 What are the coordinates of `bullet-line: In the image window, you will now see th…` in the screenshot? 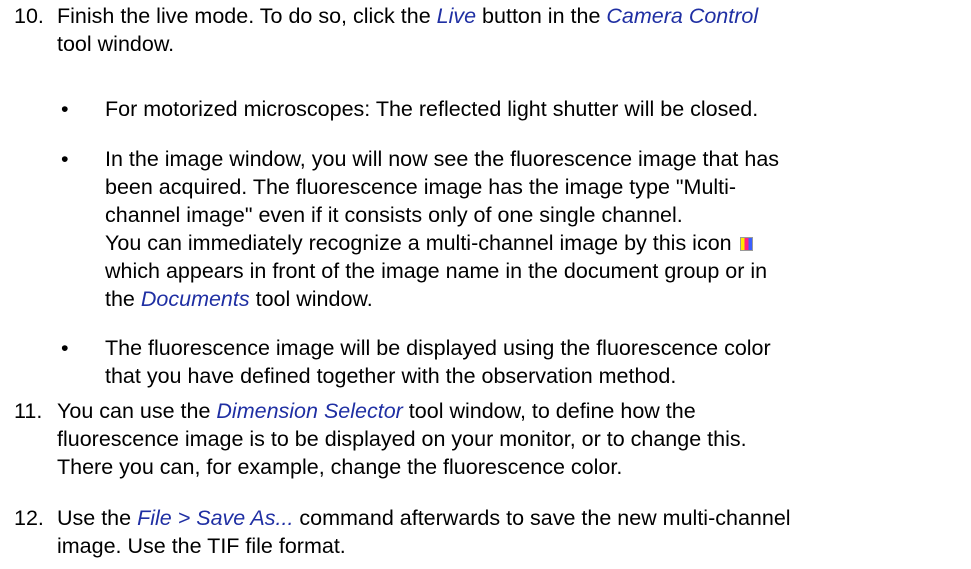 It's located at (442, 159).